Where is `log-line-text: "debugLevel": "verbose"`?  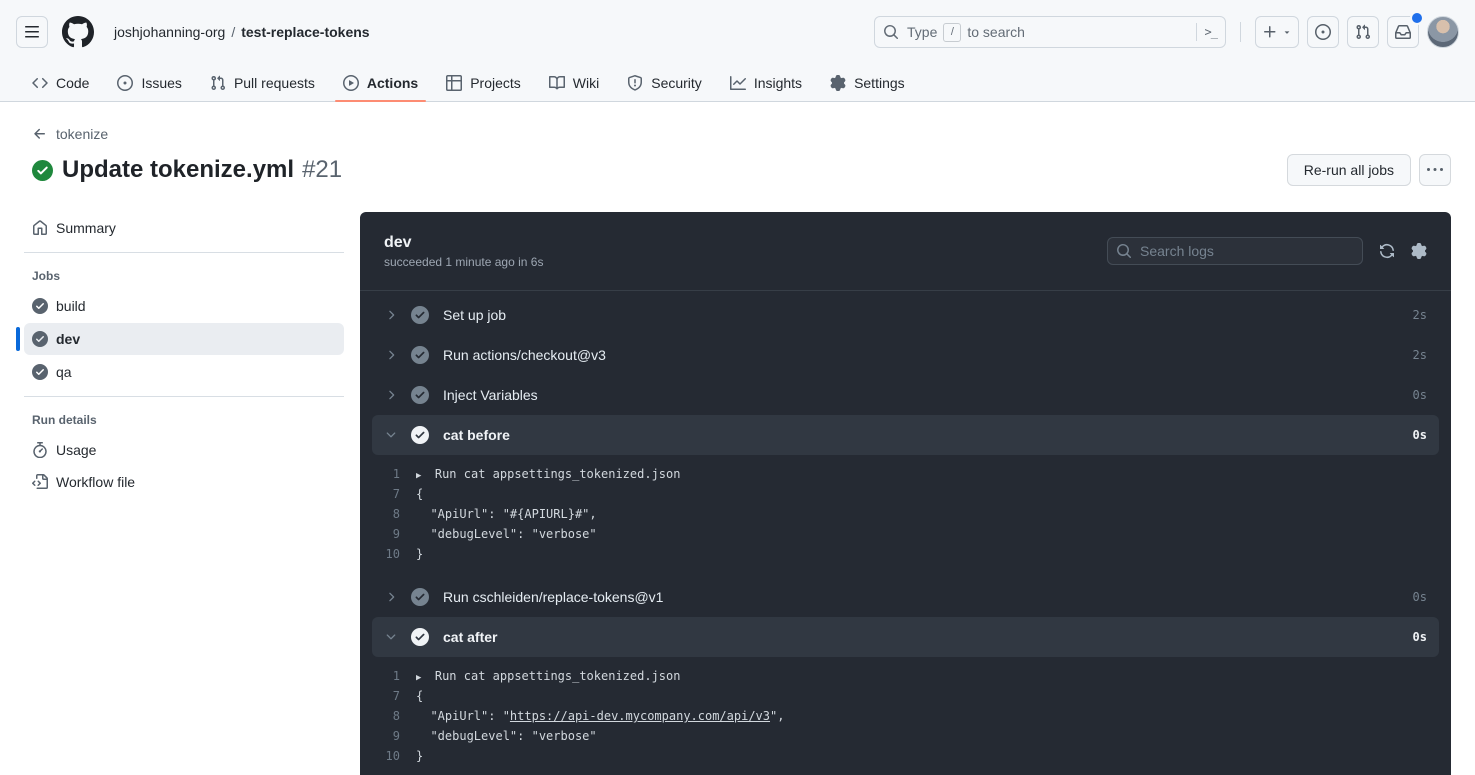 log-line-text: "debugLevel": "verbose" is located at coordinates (506, 534).